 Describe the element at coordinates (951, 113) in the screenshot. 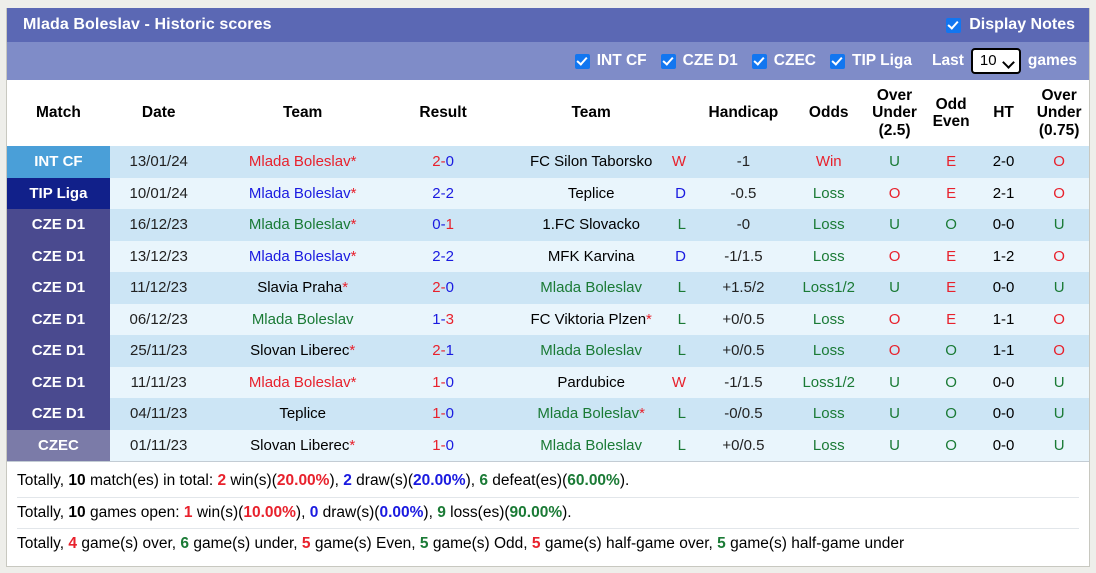

I see `column-header-odd-even: Odd Even` at that location.